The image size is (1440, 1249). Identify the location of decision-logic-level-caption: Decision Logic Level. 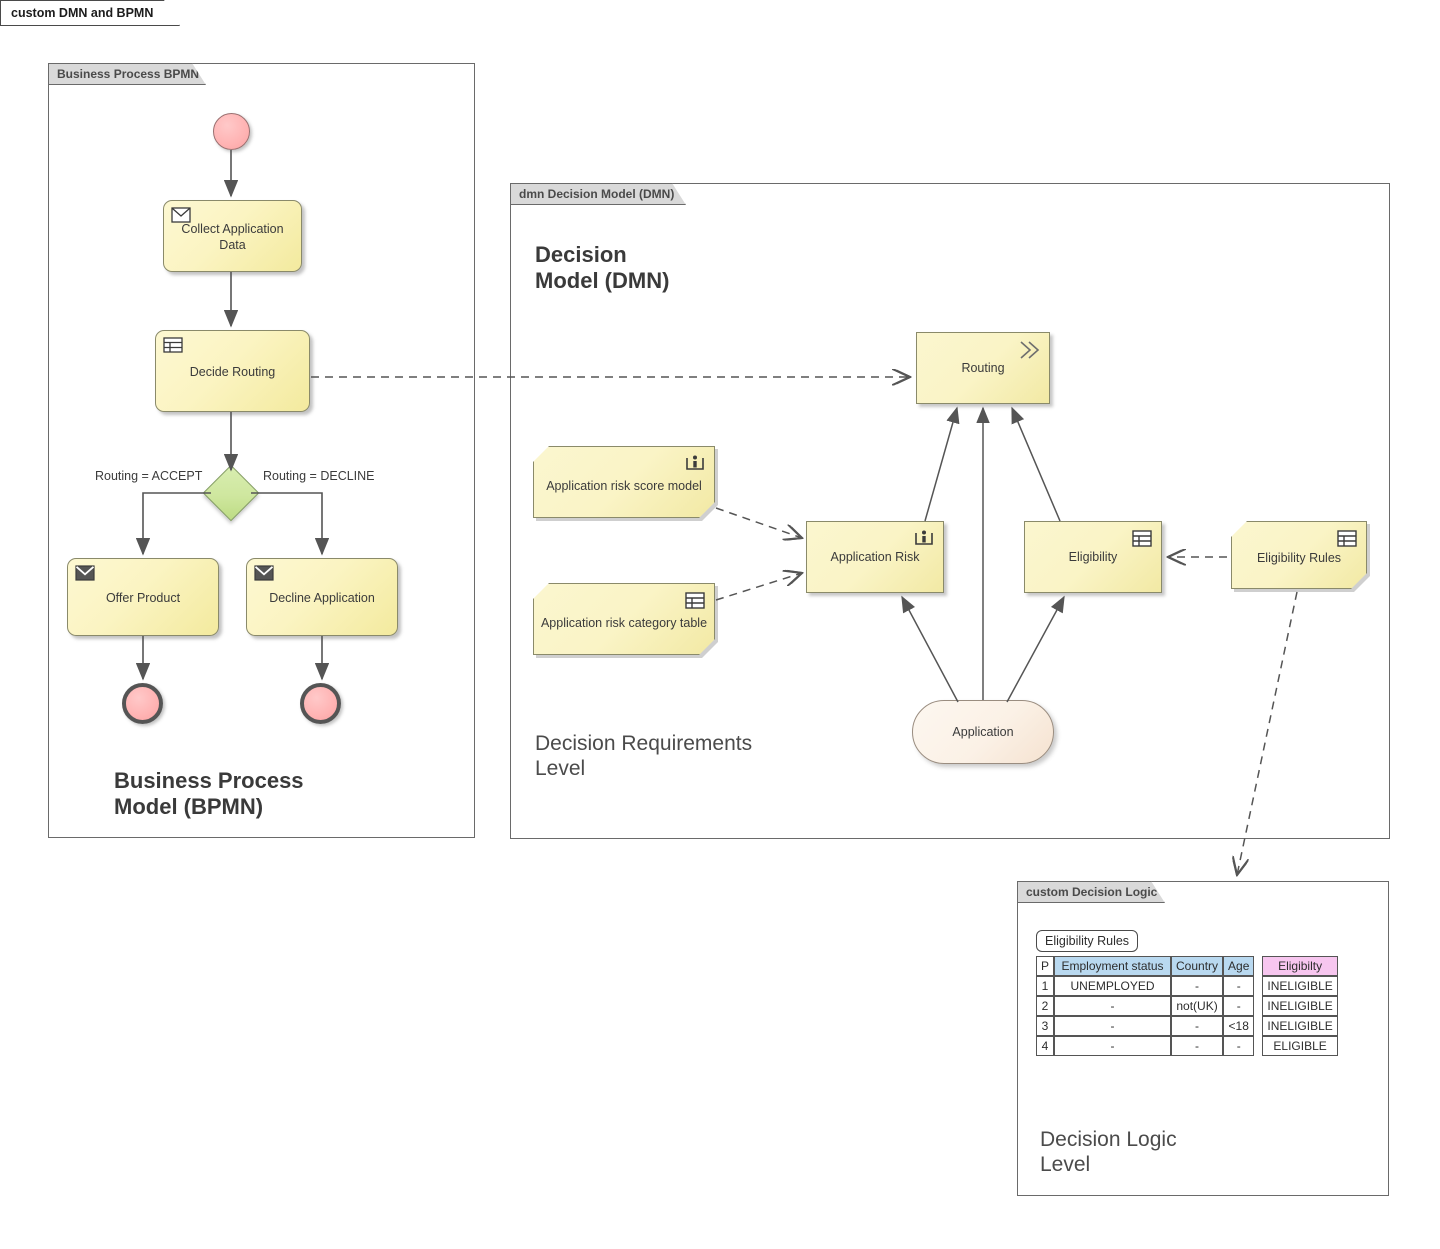
(1108, 1152).